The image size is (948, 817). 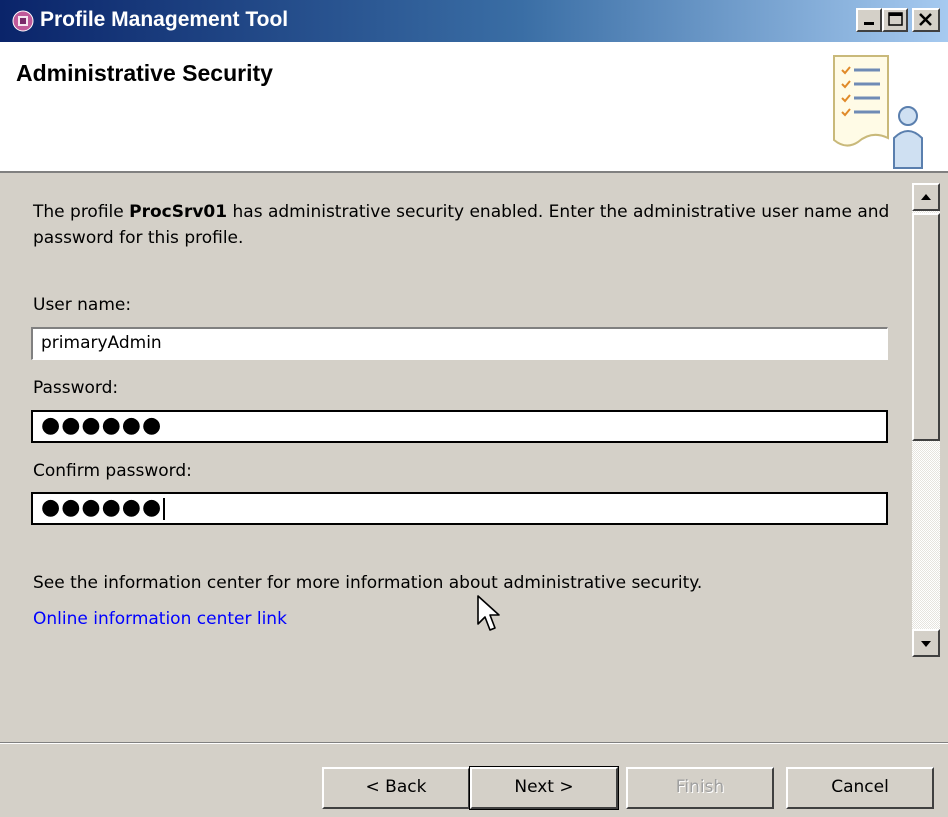 What do you see at coordinates (81, 212) in the screenshot?
I see `intro-prefix: The profile` at bounding box center [81, 212].